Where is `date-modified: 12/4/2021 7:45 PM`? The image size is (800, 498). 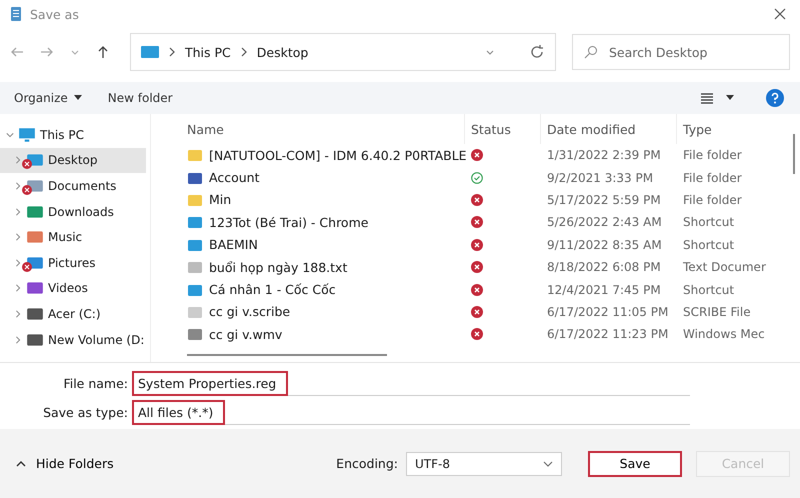 date-modified: 12/4/2021 7:45 PM is located at coordinates (604, 289).